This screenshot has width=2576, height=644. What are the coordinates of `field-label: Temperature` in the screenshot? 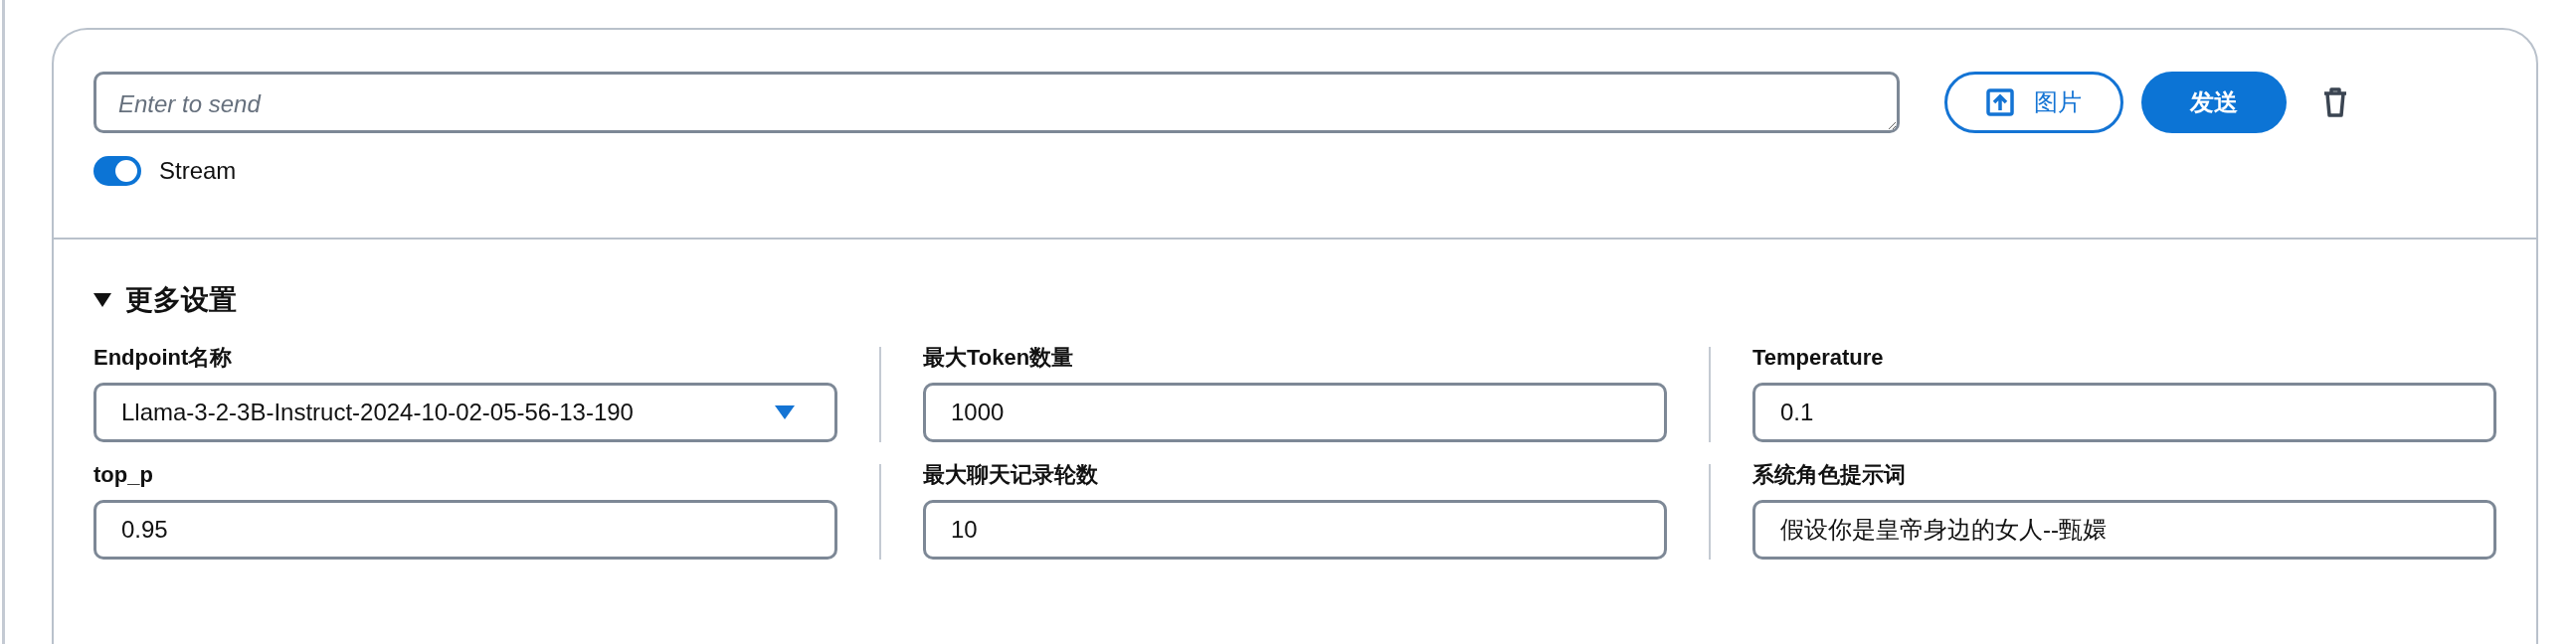 It's located at (1818, 358).